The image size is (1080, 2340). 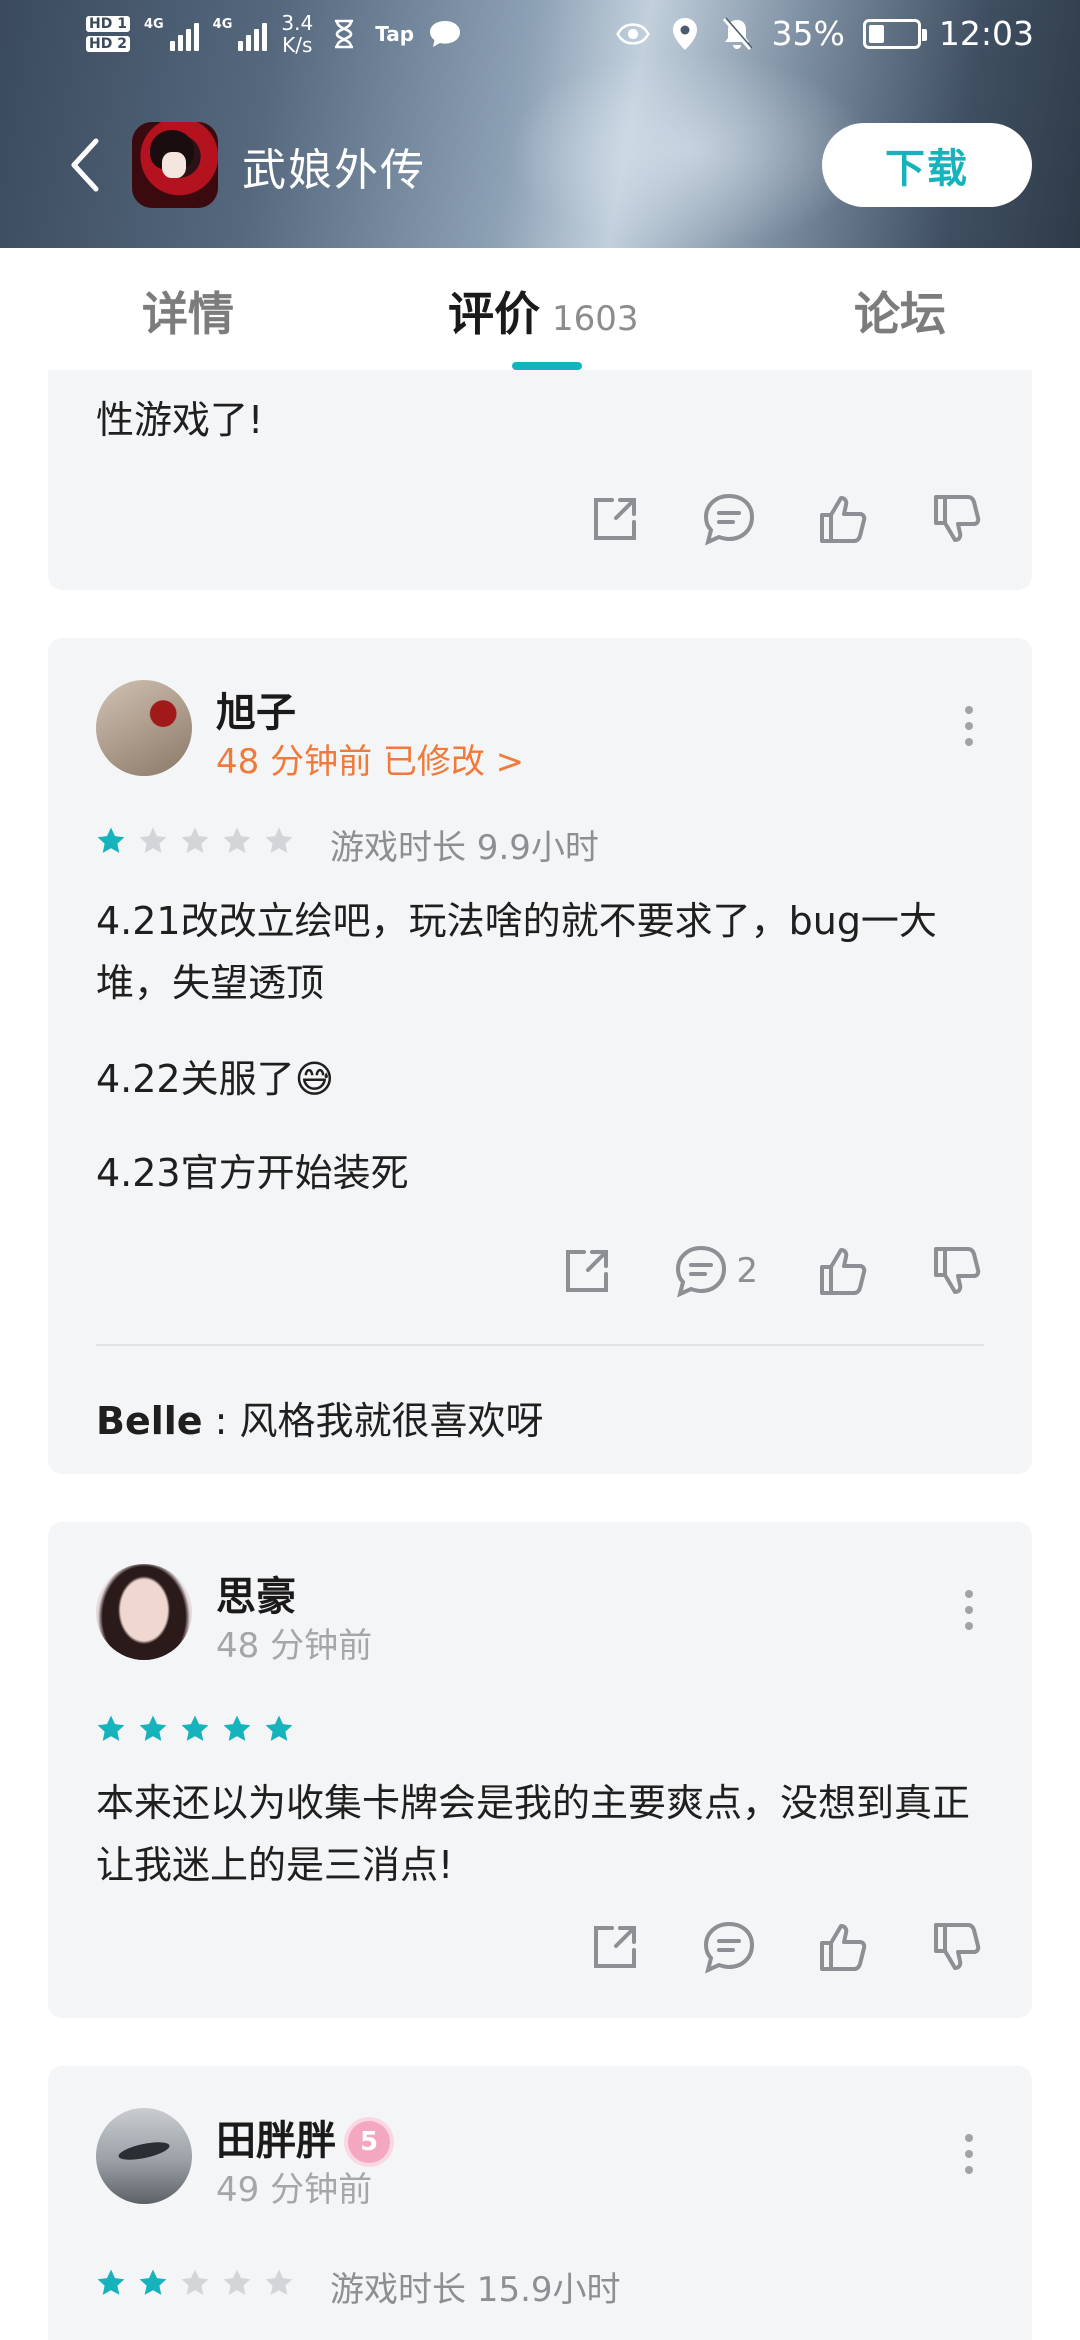 What do you see at coordinates (540, 165) in the screenshot?
I see `app-bar: 武娘外传 下载` at bounding box center [540, 165].